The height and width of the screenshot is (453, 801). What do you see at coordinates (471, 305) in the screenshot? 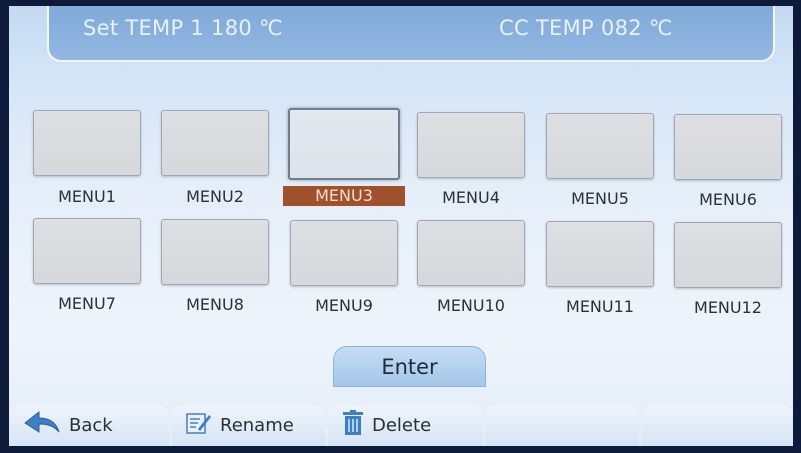
I see `menu-label-10: MENU10` at bounding box center [471, 305].